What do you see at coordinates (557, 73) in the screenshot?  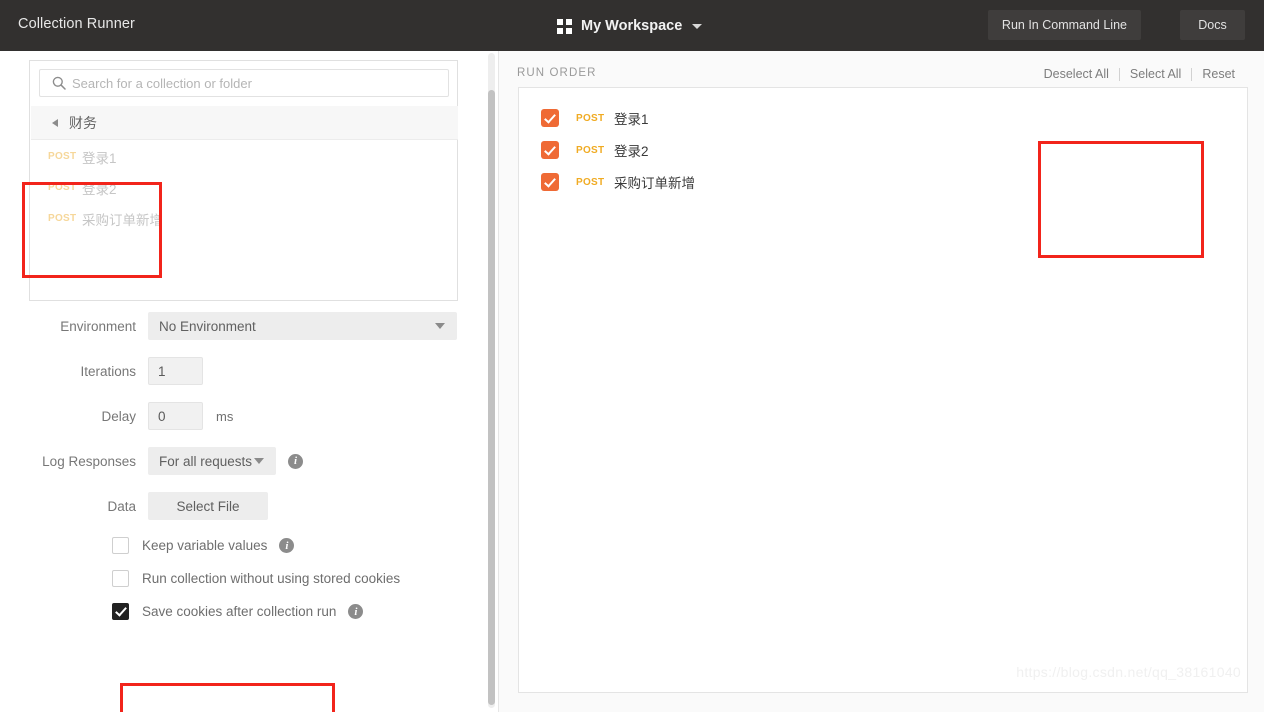 I see `run-order-heading: RUN ORDER` at bounding box center [557, 73].